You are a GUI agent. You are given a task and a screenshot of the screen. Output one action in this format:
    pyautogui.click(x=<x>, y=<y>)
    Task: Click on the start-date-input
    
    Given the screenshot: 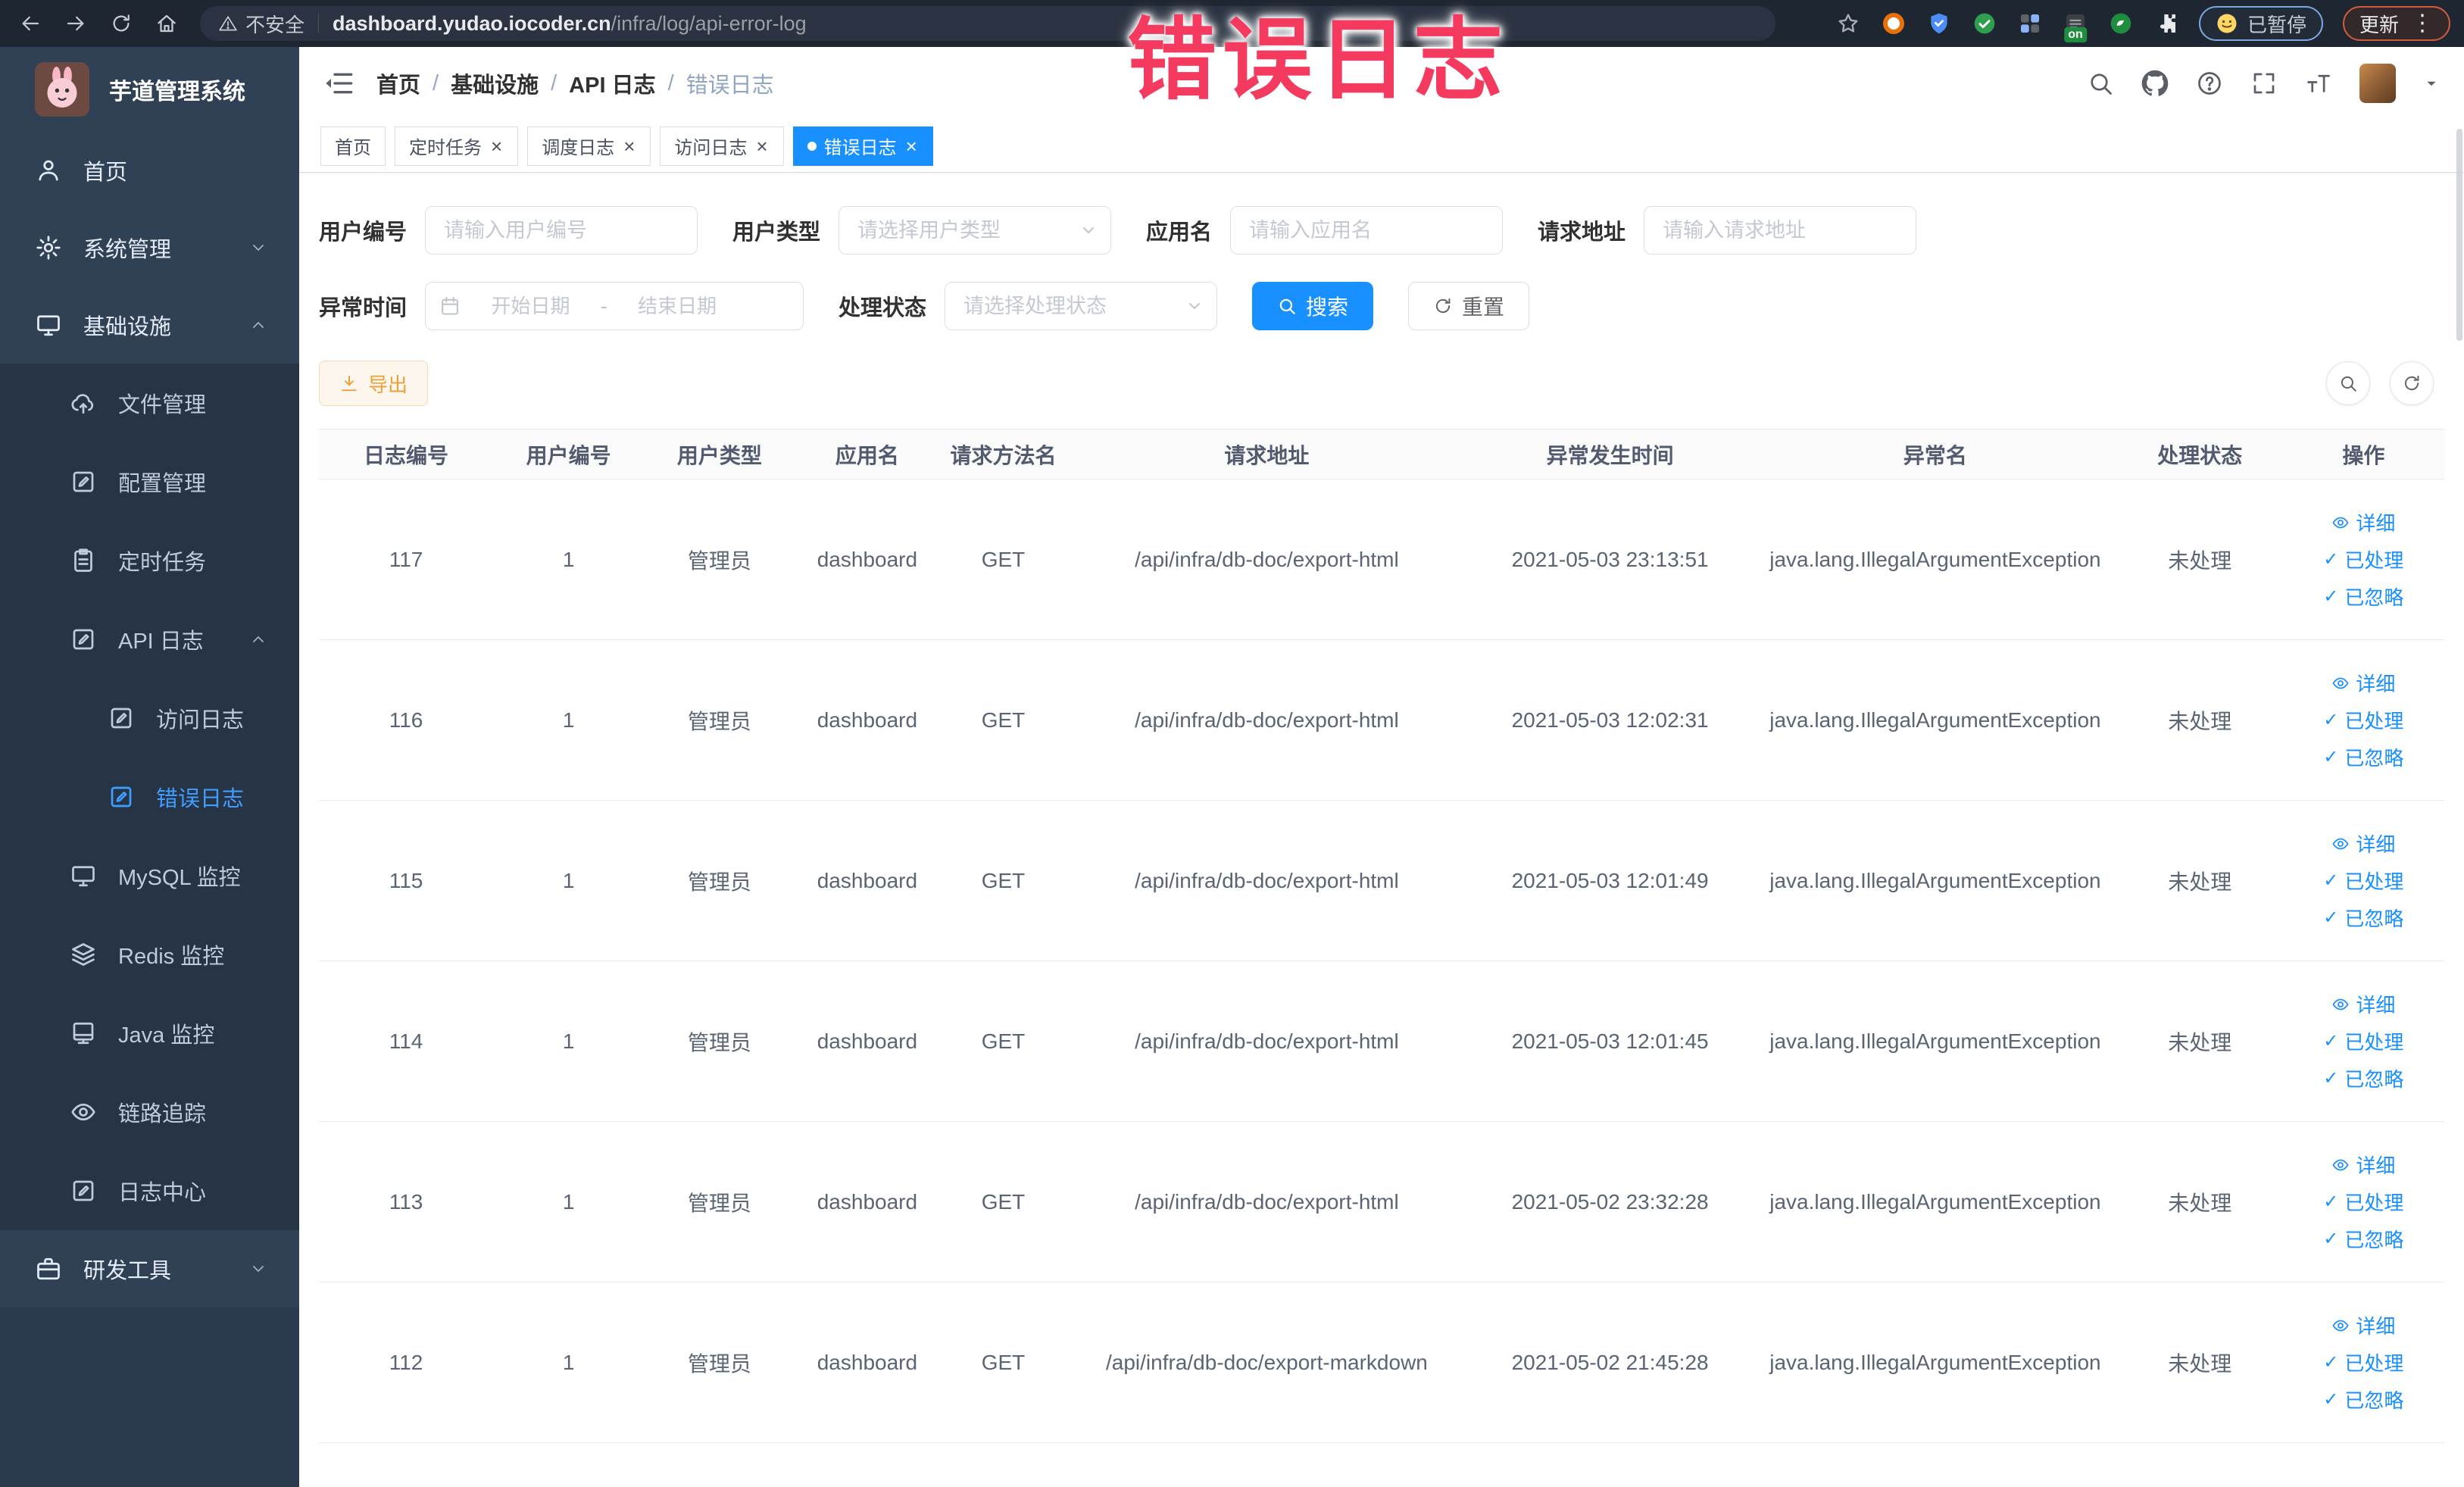 What is the action you would take?
    pyautogui.click(x=531, y=306)
    